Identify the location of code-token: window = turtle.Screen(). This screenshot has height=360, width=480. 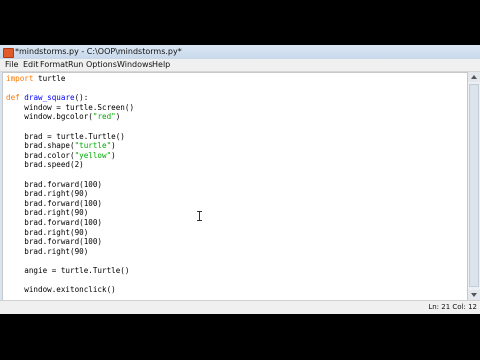
(70, 107).